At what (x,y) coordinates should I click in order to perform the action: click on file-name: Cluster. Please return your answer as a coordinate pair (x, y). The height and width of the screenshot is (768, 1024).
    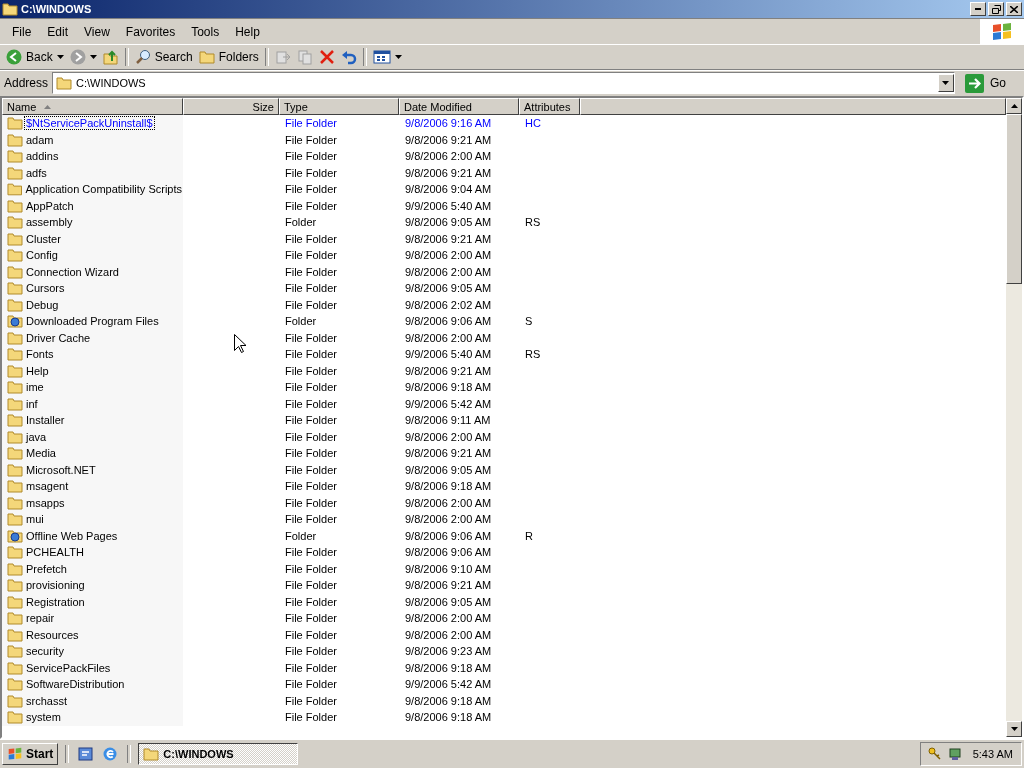
    Looking at the image, I should click on (43, 238).